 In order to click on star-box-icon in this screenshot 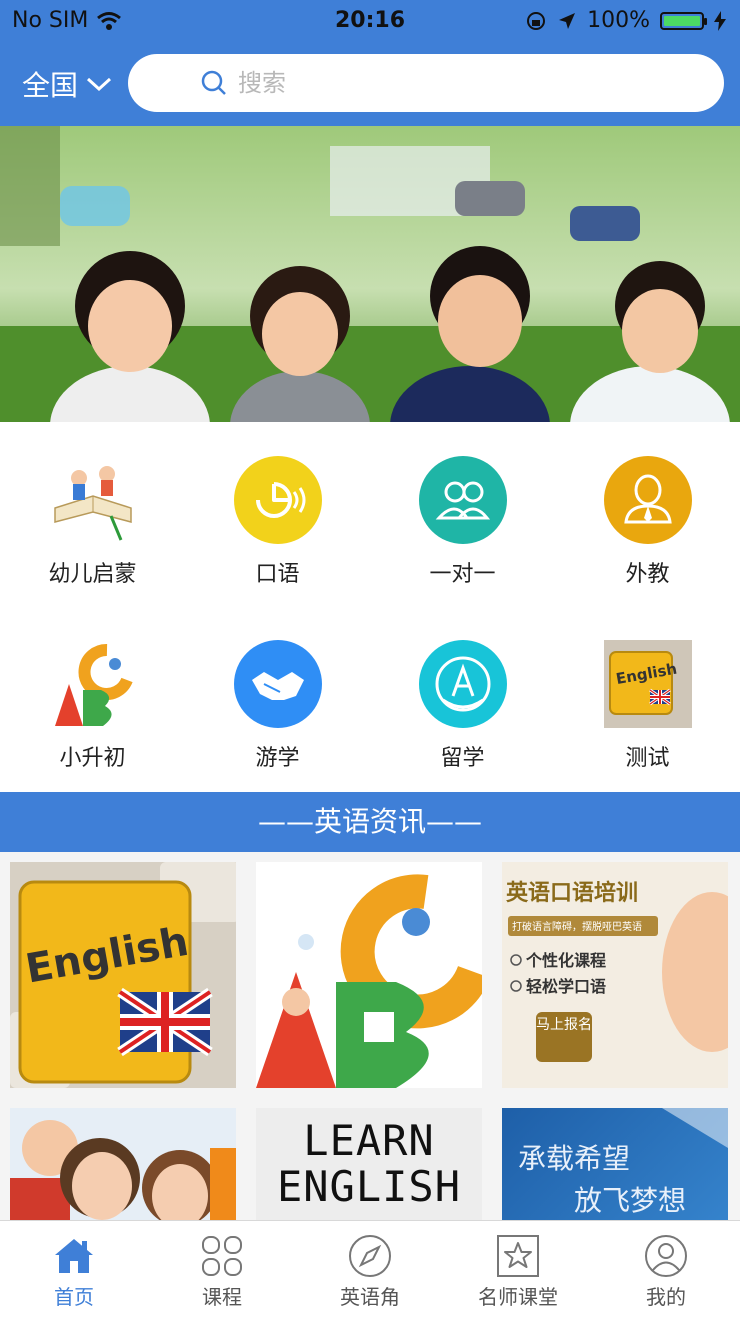, I will do `click(518, 1256)`.